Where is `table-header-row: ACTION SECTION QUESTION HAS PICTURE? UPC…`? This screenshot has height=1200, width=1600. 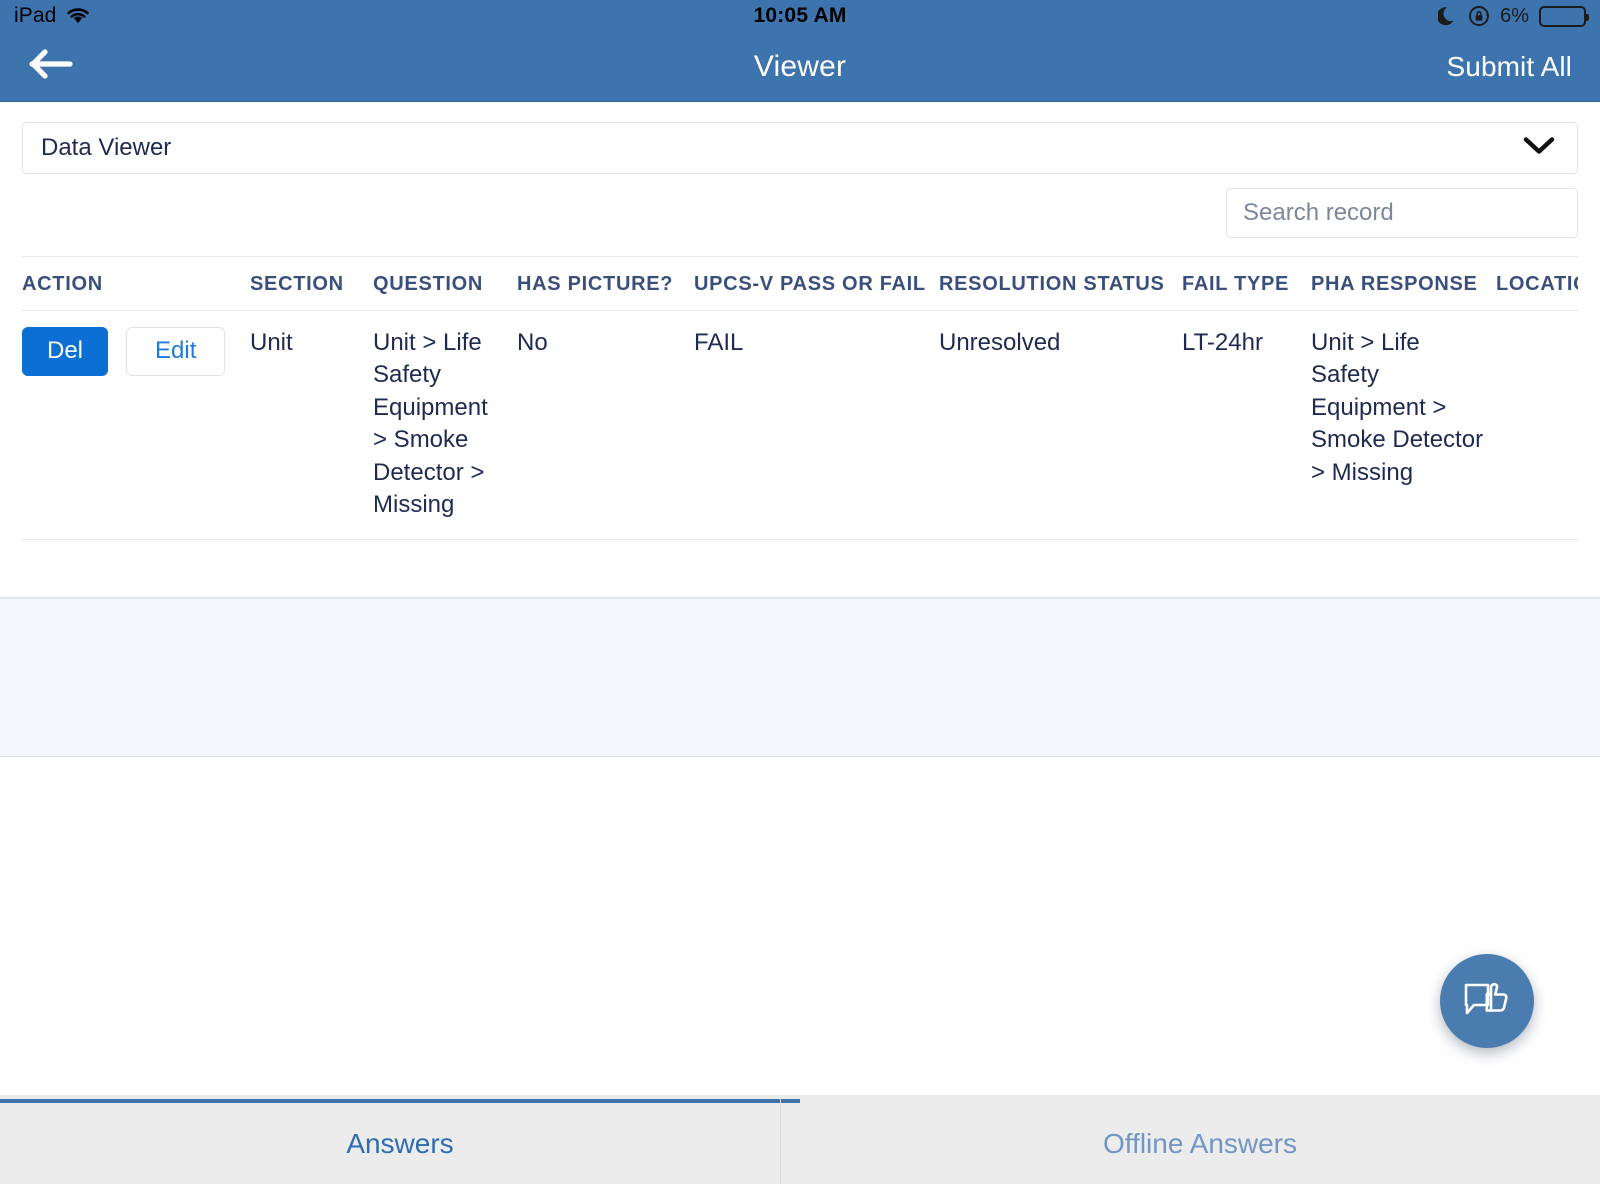
table-header-row: ACTION SECTION QUESTION HAS PICTURE? UPC… is located at coordinates (800, 284).